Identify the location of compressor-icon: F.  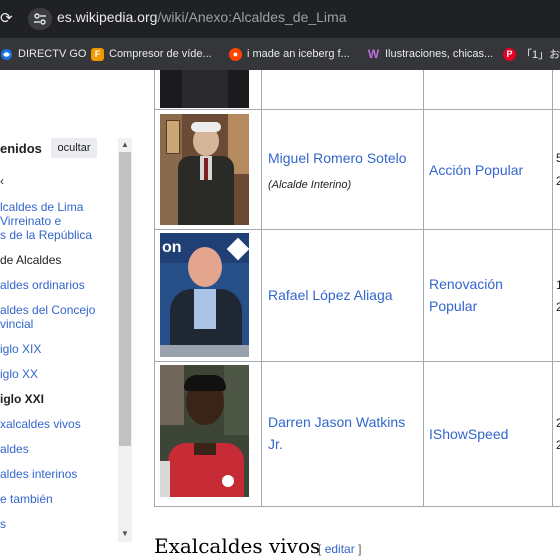
(97, 54).